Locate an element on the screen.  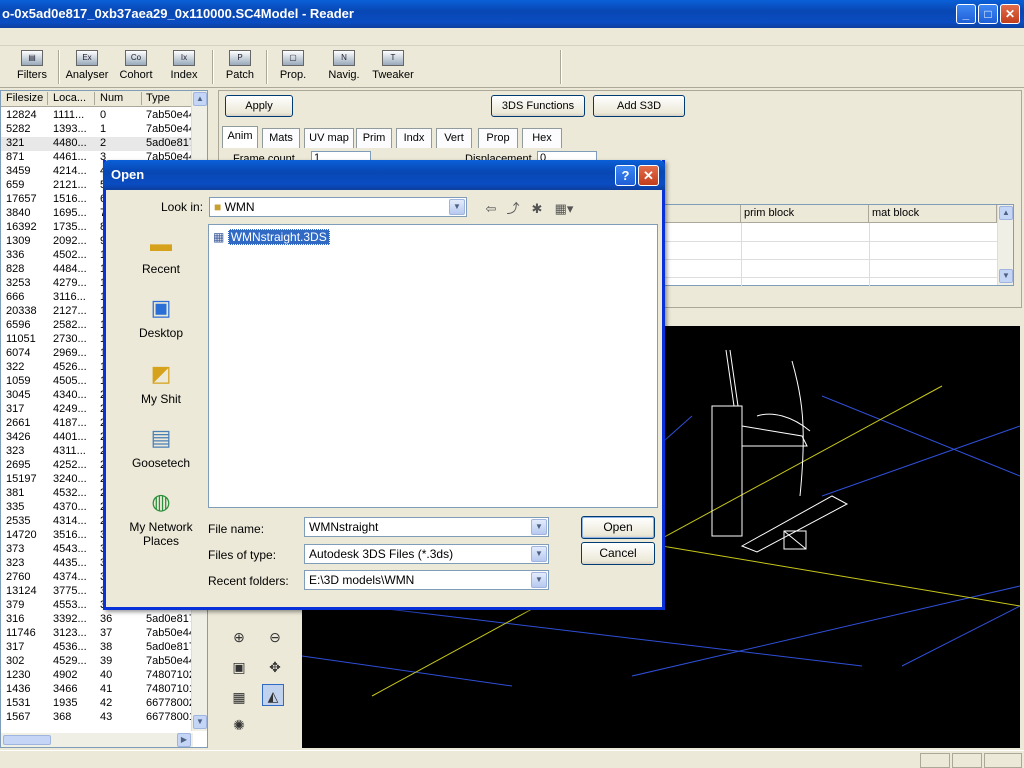
grid-header-prim-block: prim block is located at coordinates (805, 214).